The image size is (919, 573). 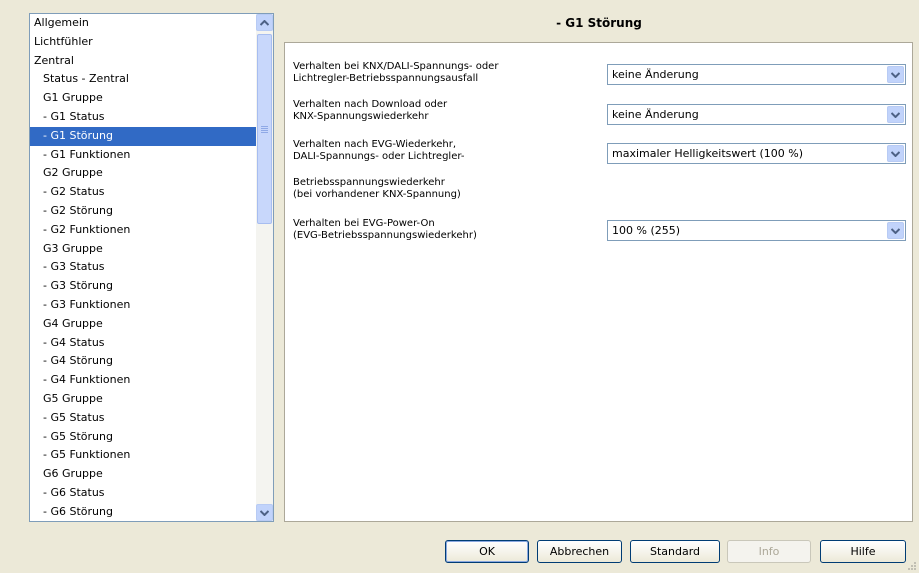 What do you see at coordinates (143, 249) in the screenshot?
I see `tree-item-g3-gruppe: G3 Gruppe` at bounding box center [143, 249].